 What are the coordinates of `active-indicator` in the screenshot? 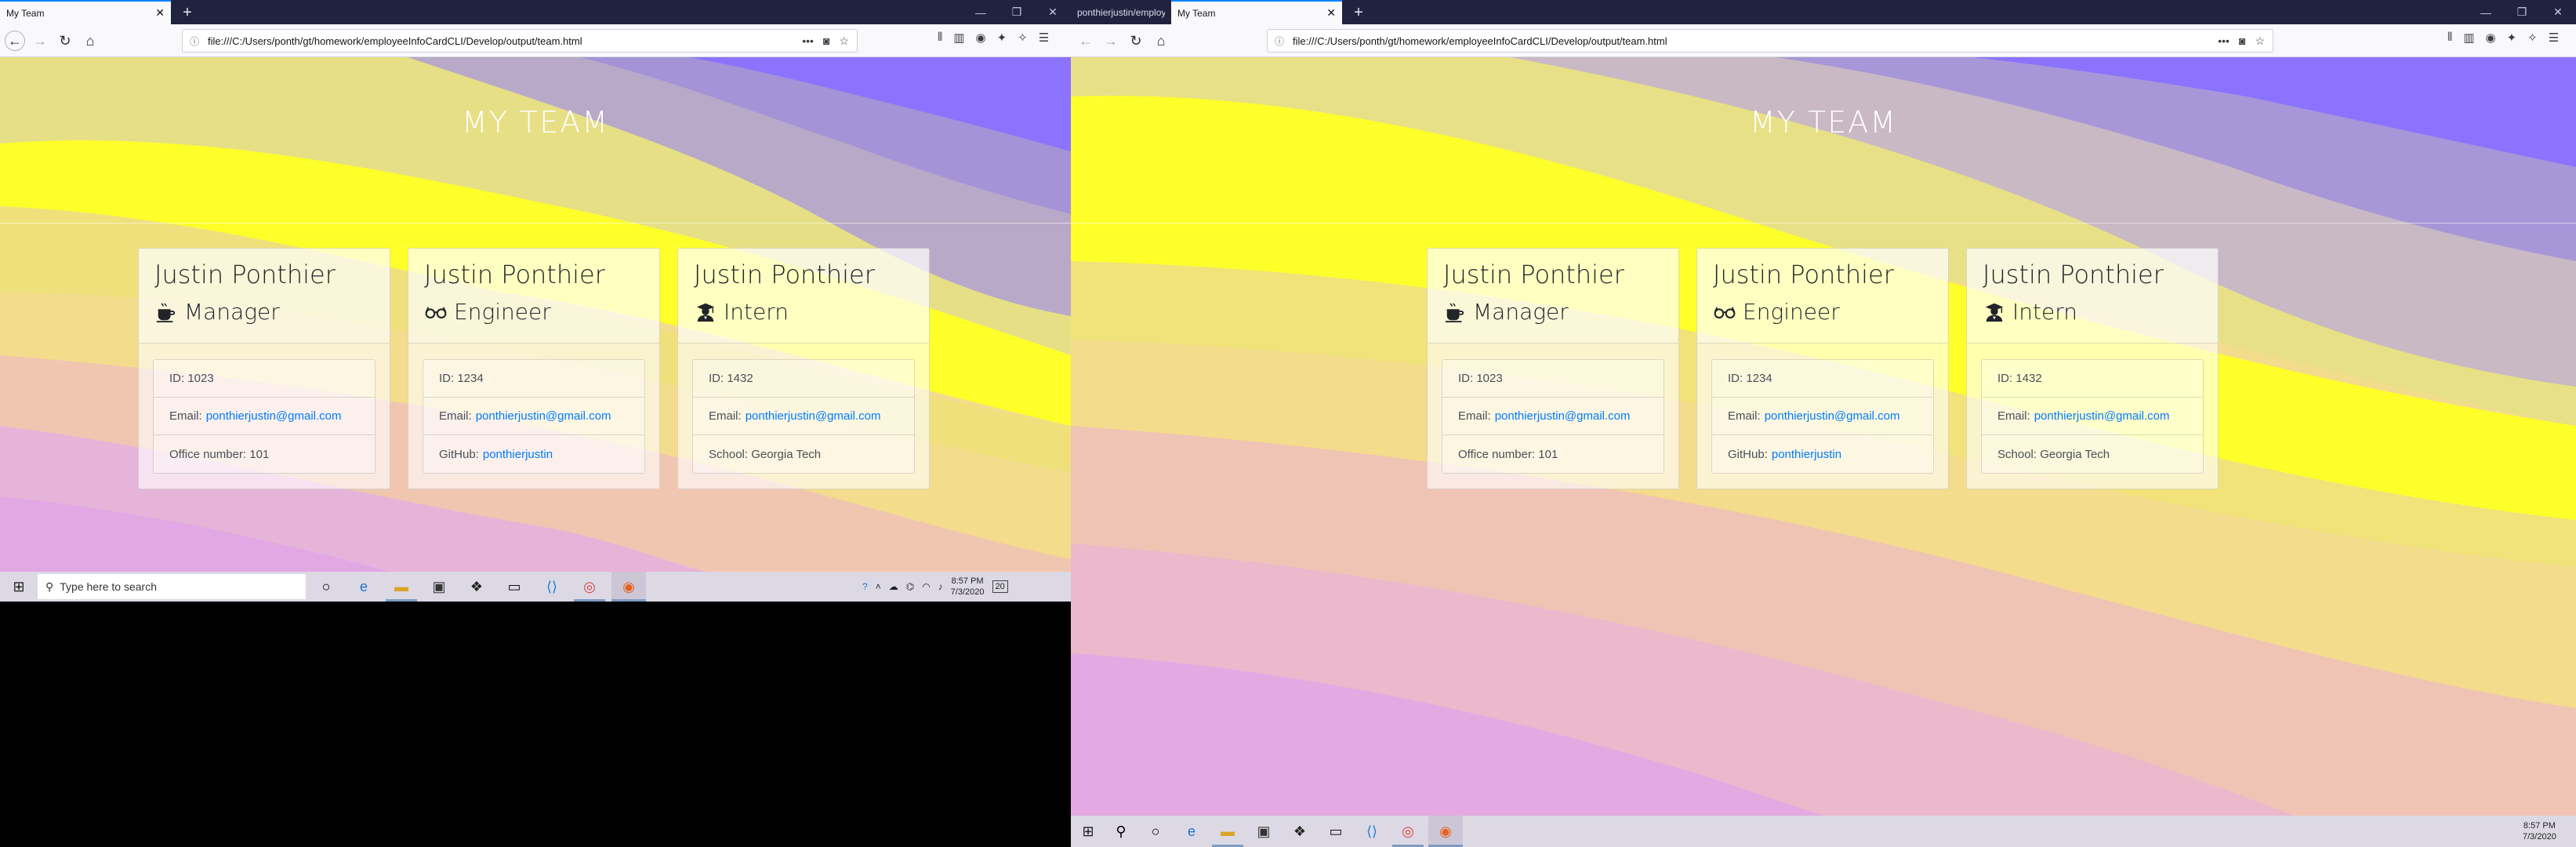 It's located at (589, 600).